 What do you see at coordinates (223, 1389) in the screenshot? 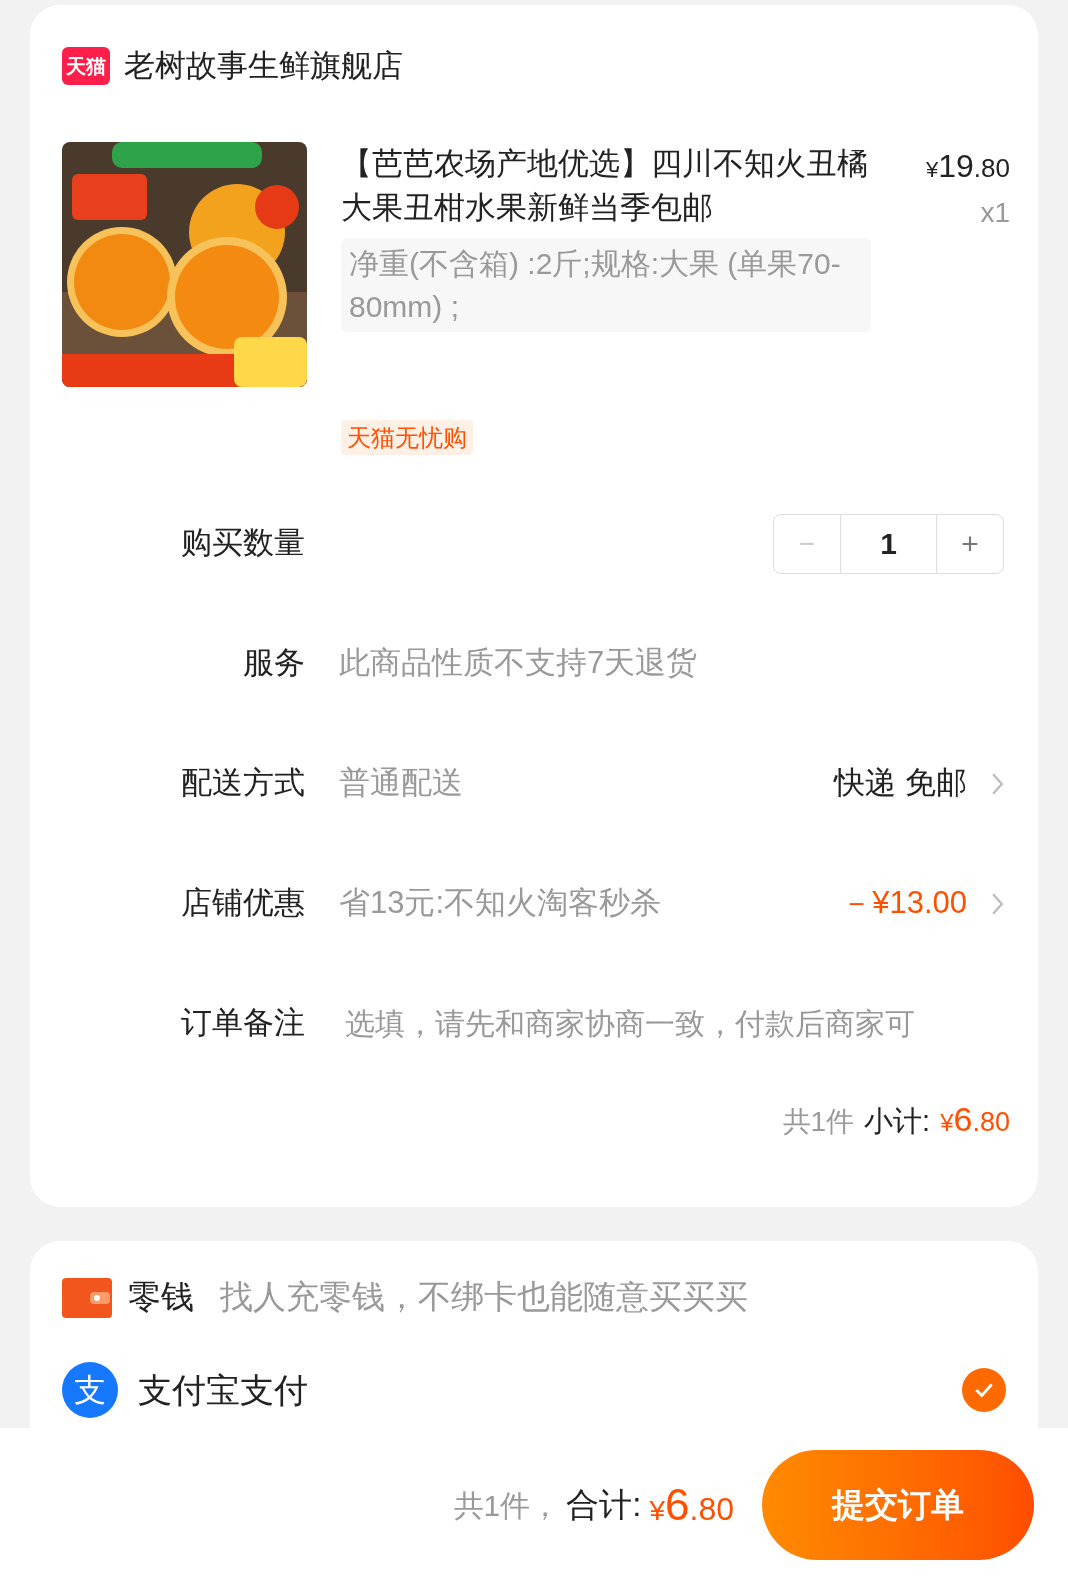
I see `payment-name: 支付宝支付` at bounding box center [223, 1389].